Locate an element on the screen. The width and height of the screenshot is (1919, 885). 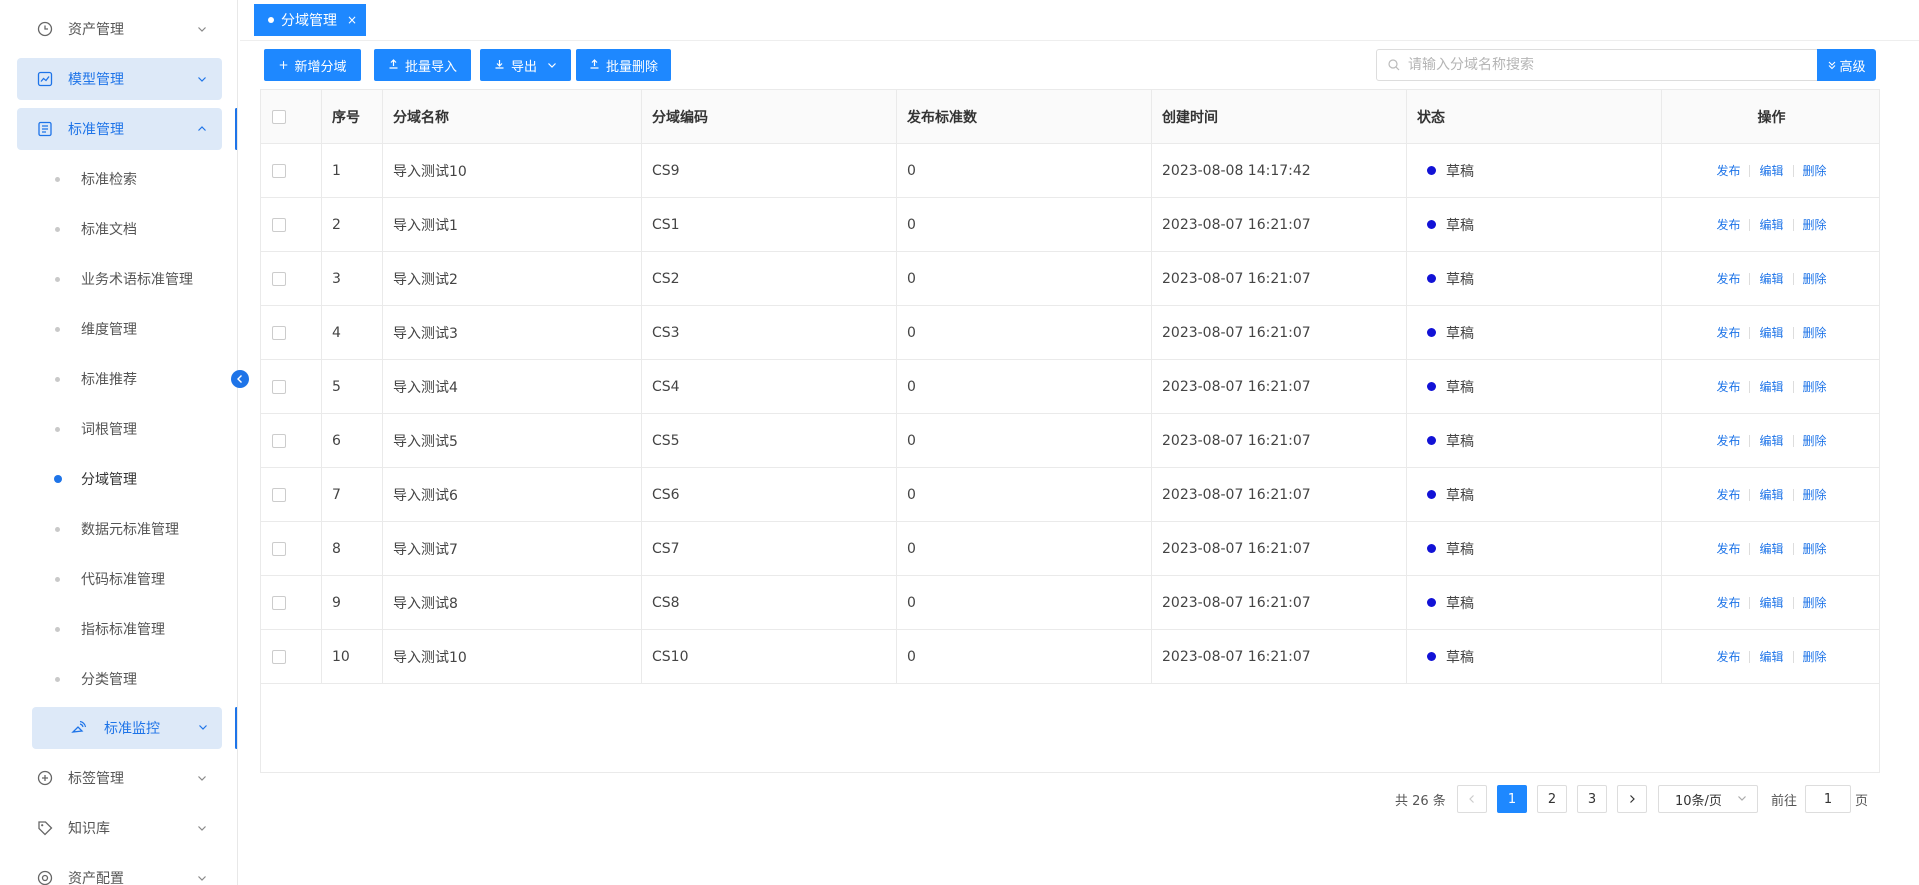
add-domain-button: + 新增分域 is located at coordinates (312, 65).